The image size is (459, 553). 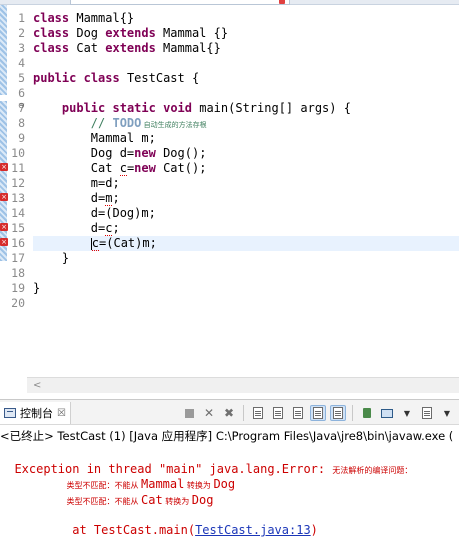 I want to click on line-number: 6, so click(x=21, y=93).